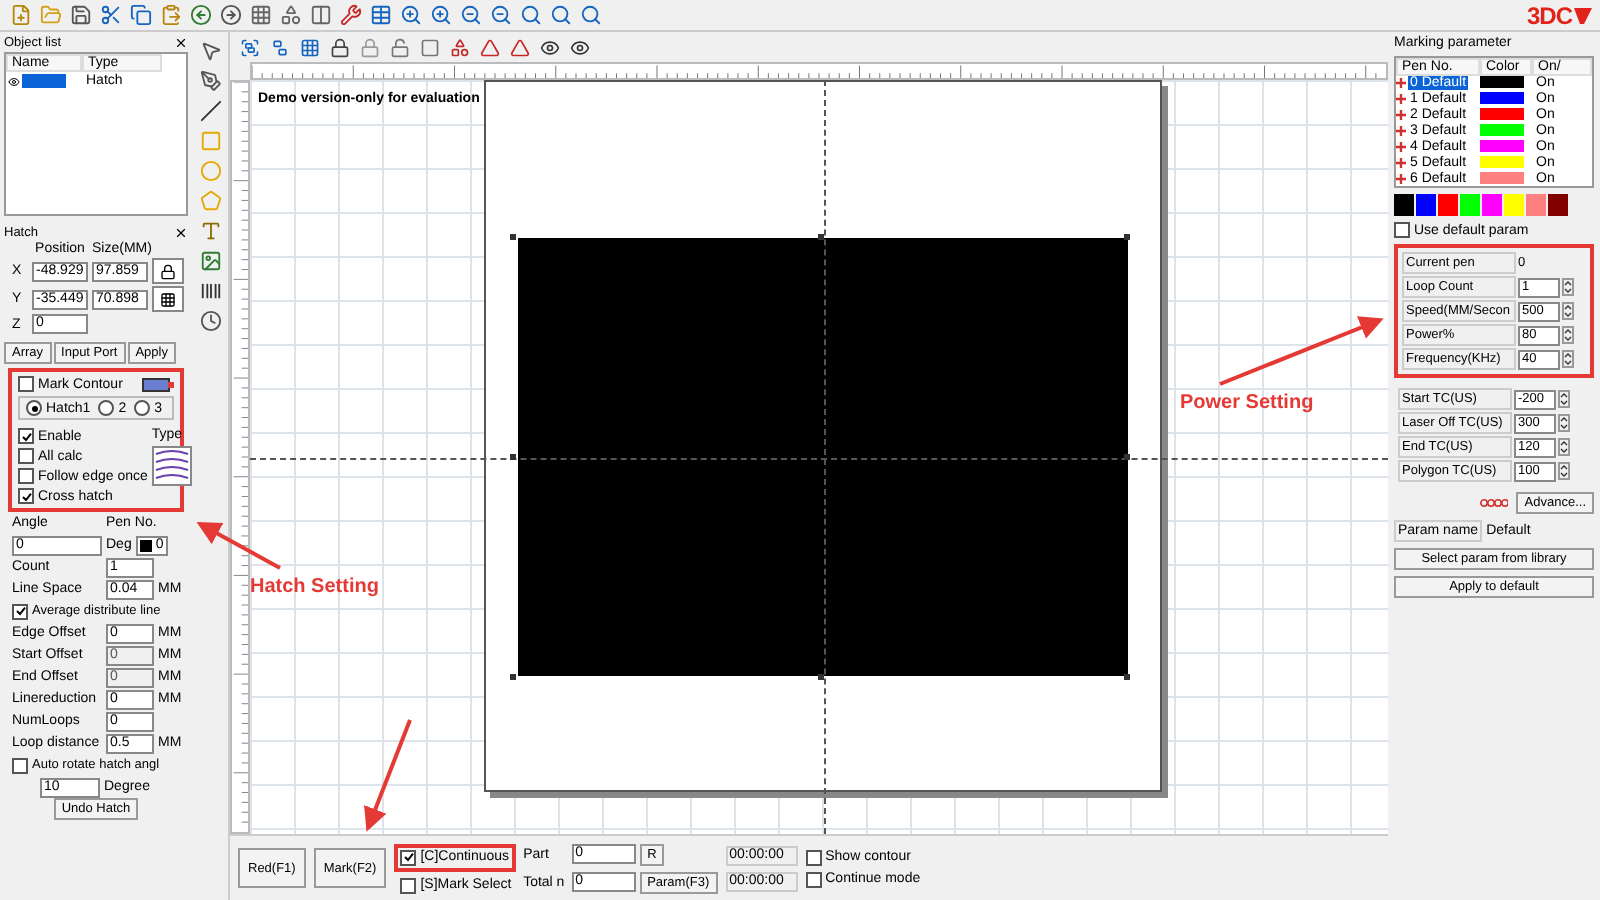 The height and width of the screenshot is (900, 1600). I want to click on tools-icon, so click(350, 15).